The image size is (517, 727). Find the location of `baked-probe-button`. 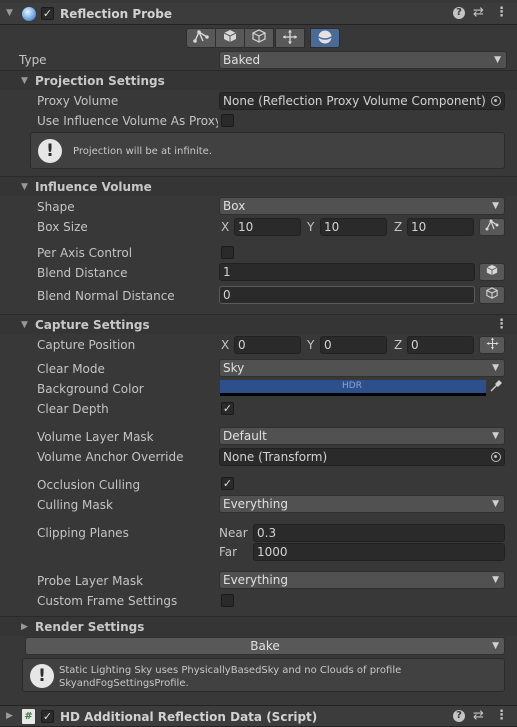

baked-probe-button is located at coordinates (325, 38).